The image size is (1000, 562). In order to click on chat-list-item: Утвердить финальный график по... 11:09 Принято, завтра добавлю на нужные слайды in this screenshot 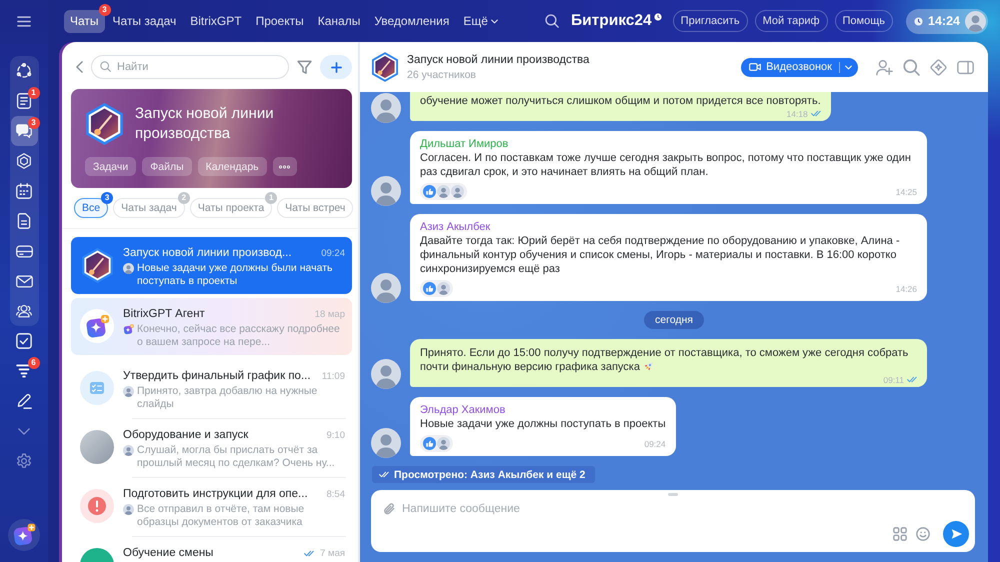, I will do `click(211, 388)`.